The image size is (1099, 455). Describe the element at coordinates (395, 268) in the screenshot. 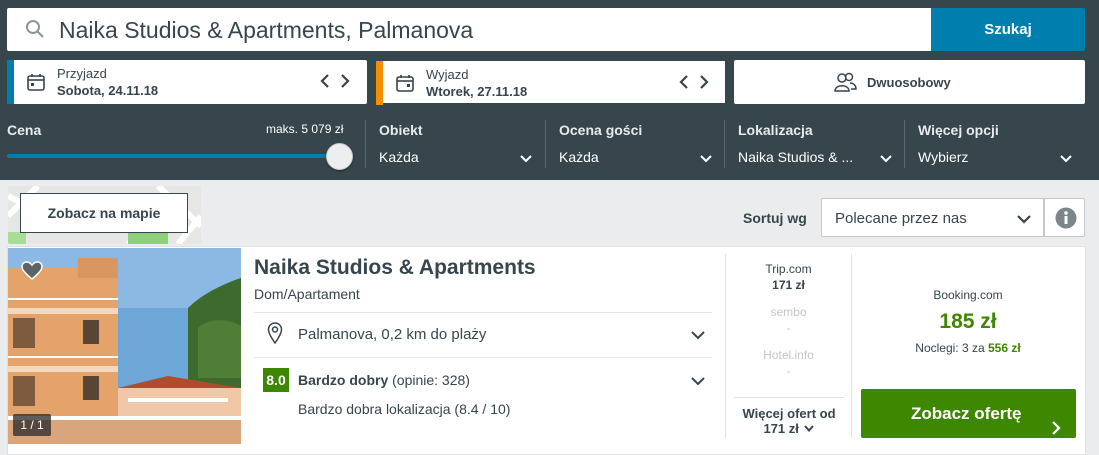

I see `hotel-name-link: Naika Studios & Apartments` at that location.